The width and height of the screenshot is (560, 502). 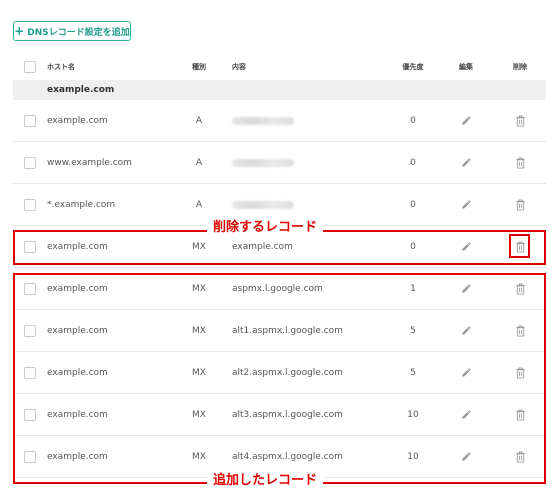 I want to click on column-header-edit: 編集, so click(x=466, y=67).